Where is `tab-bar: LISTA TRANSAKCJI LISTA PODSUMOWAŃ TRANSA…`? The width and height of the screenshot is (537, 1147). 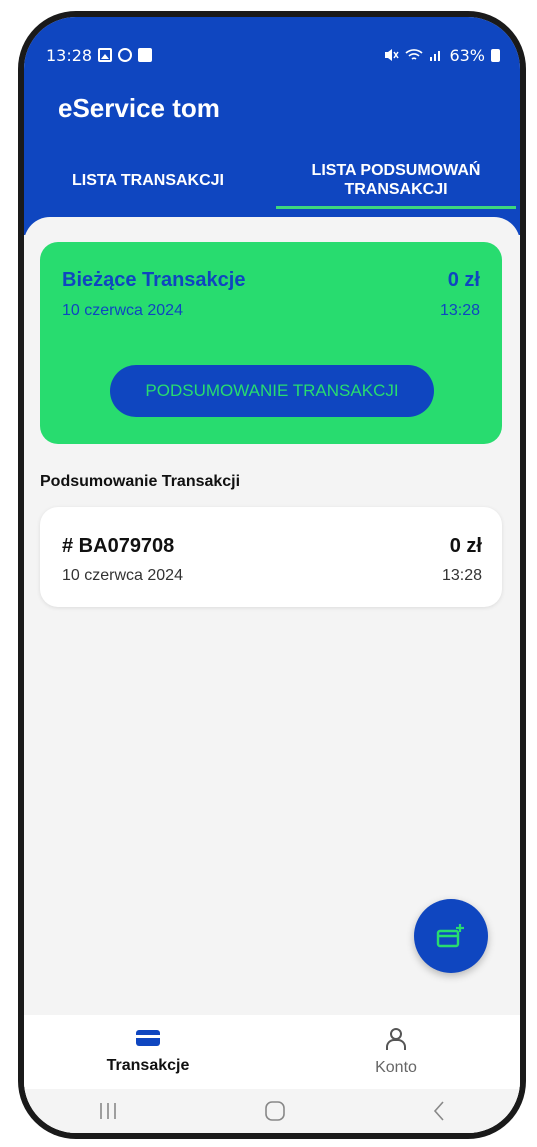
tab-bar: LISTA TRANSAKCJI LISTA PODSUMOWAŃ TRANSA… is located at coordinates (272, 182).